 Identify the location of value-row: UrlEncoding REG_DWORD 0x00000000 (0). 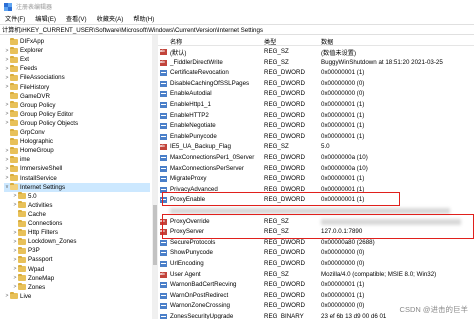
(316, 263).